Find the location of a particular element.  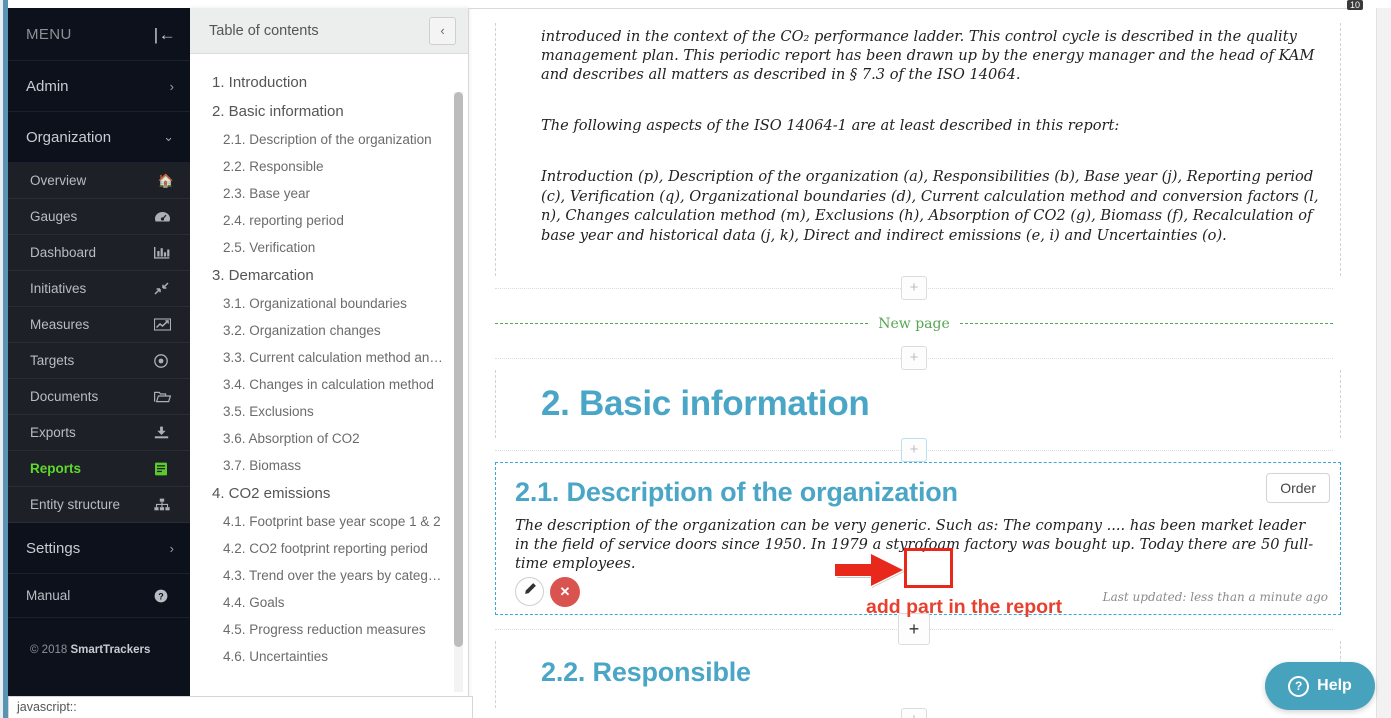

chevron-down-icon: ⌄ is located at coordinates (168, 136).